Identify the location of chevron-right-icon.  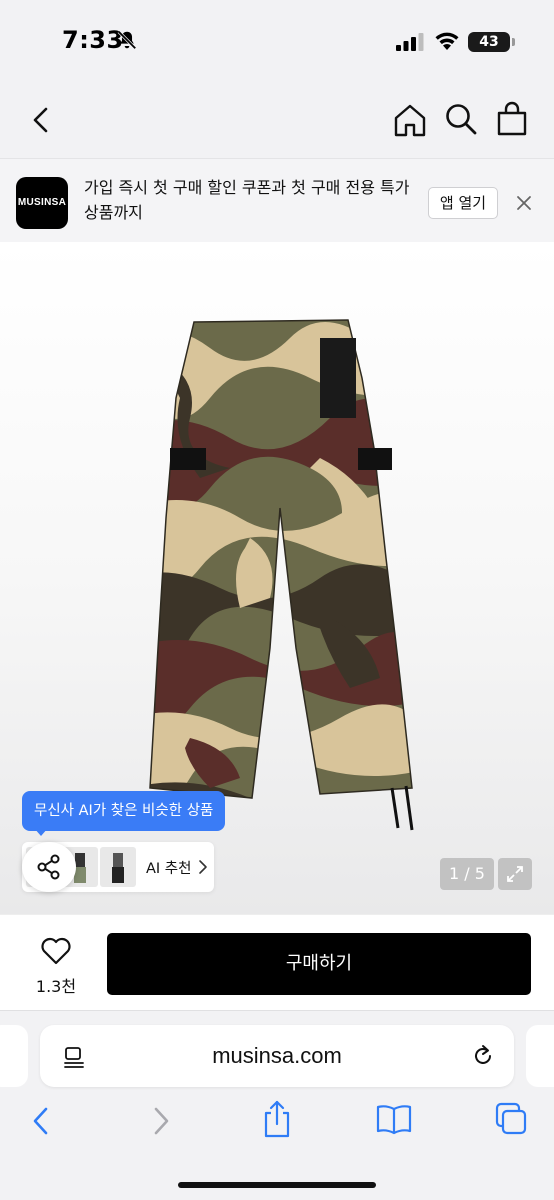
(203, 867).